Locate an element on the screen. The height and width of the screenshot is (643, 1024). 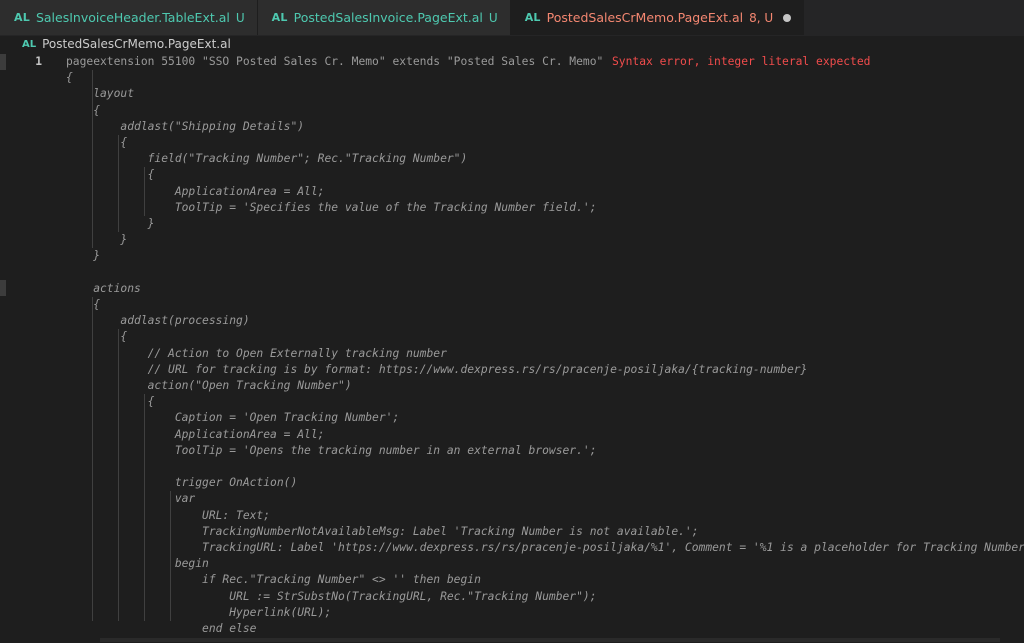
code-text: action("Open Tracking Number") is located at coordinates (209, 385).